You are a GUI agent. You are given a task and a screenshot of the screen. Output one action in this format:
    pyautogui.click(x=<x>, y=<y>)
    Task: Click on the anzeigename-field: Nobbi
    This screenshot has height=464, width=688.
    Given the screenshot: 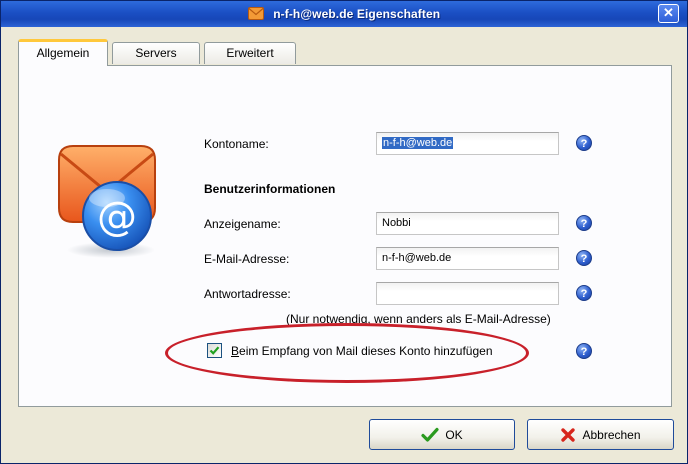 What is the action you would take?
    pyautogui.click(x=467, y=223)
    